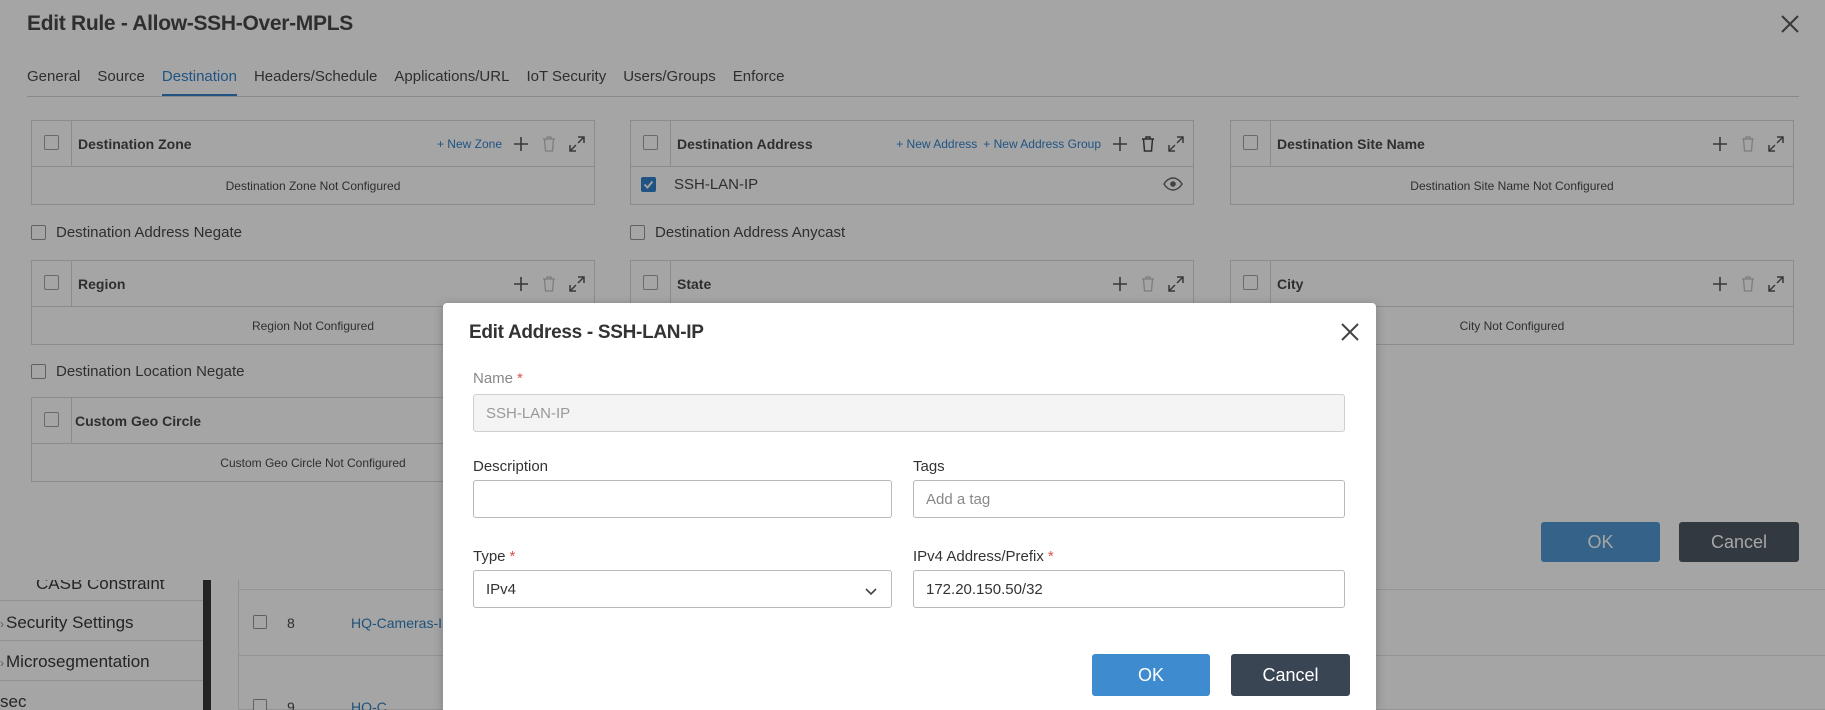  Describe the element at coordinates (1151, 675) in the screenshot. I see `ok-button: OK` at that location.